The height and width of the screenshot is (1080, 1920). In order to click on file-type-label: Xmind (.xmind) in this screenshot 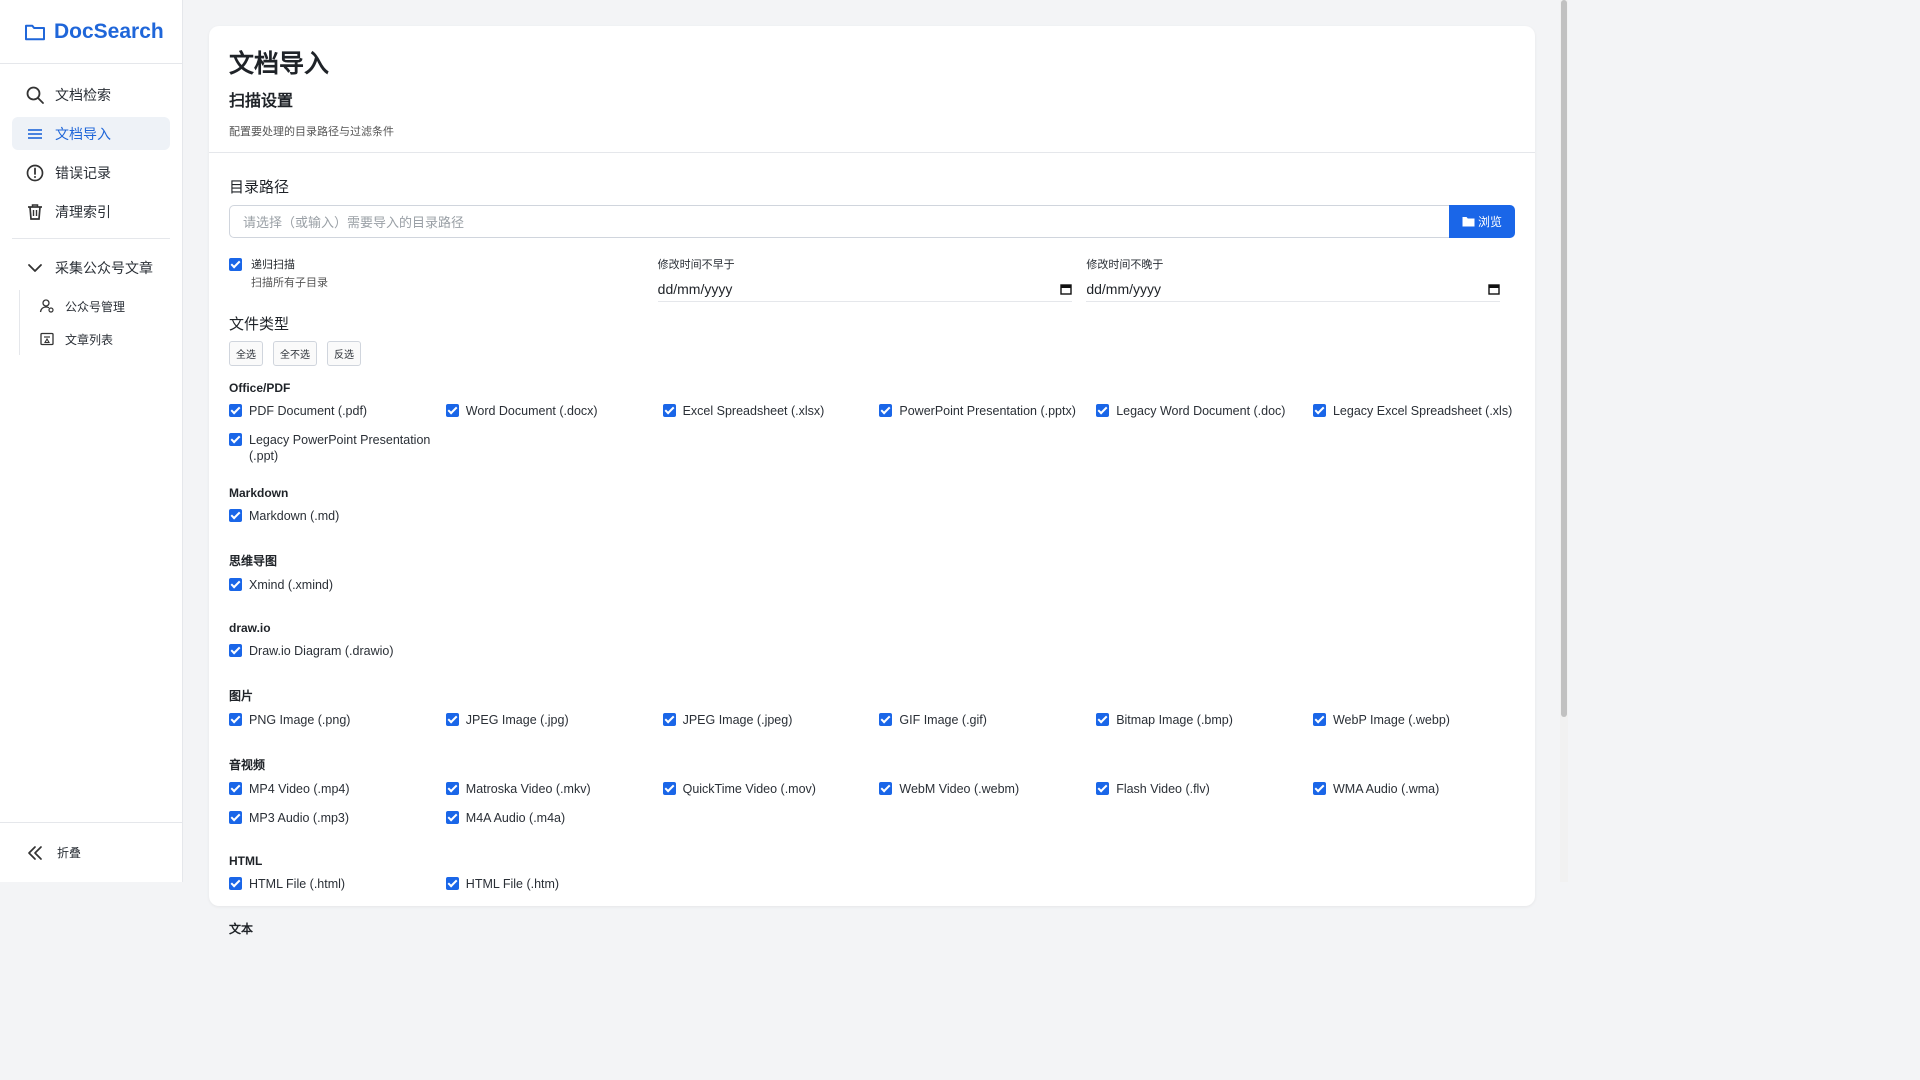, I will do `click(291, 585)`.